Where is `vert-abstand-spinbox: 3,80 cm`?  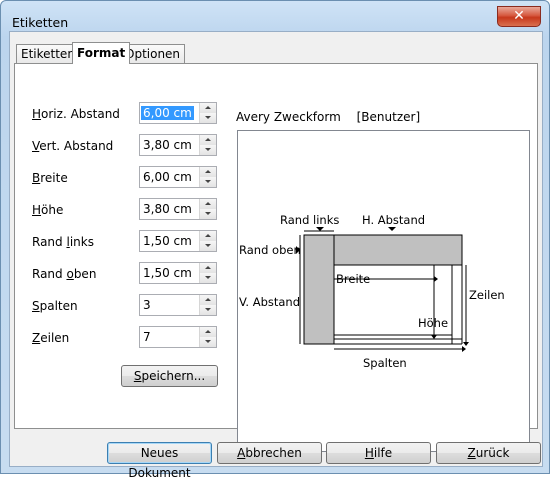
vert-abstand-spinbox: 3,80 cm is located at coordinates (178, 145).